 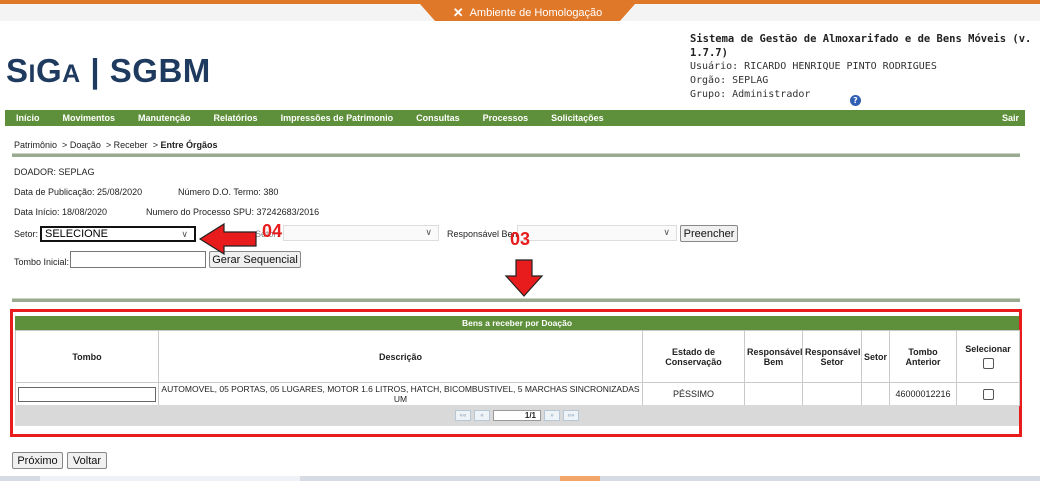 I want to click on menu-item-relatorios: Relatórios, so click(x=236, y=118).